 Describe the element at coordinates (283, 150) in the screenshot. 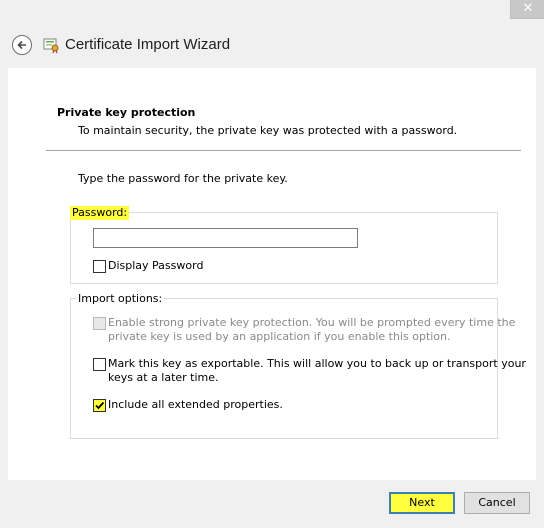

I see `header-divider` at that location.